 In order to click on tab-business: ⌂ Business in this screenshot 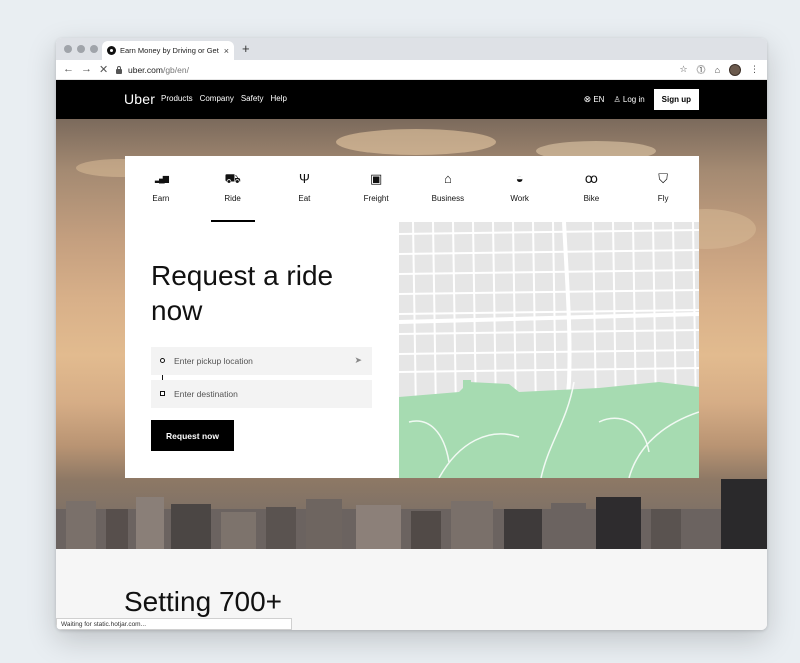, I will do `click(448, 189)`.